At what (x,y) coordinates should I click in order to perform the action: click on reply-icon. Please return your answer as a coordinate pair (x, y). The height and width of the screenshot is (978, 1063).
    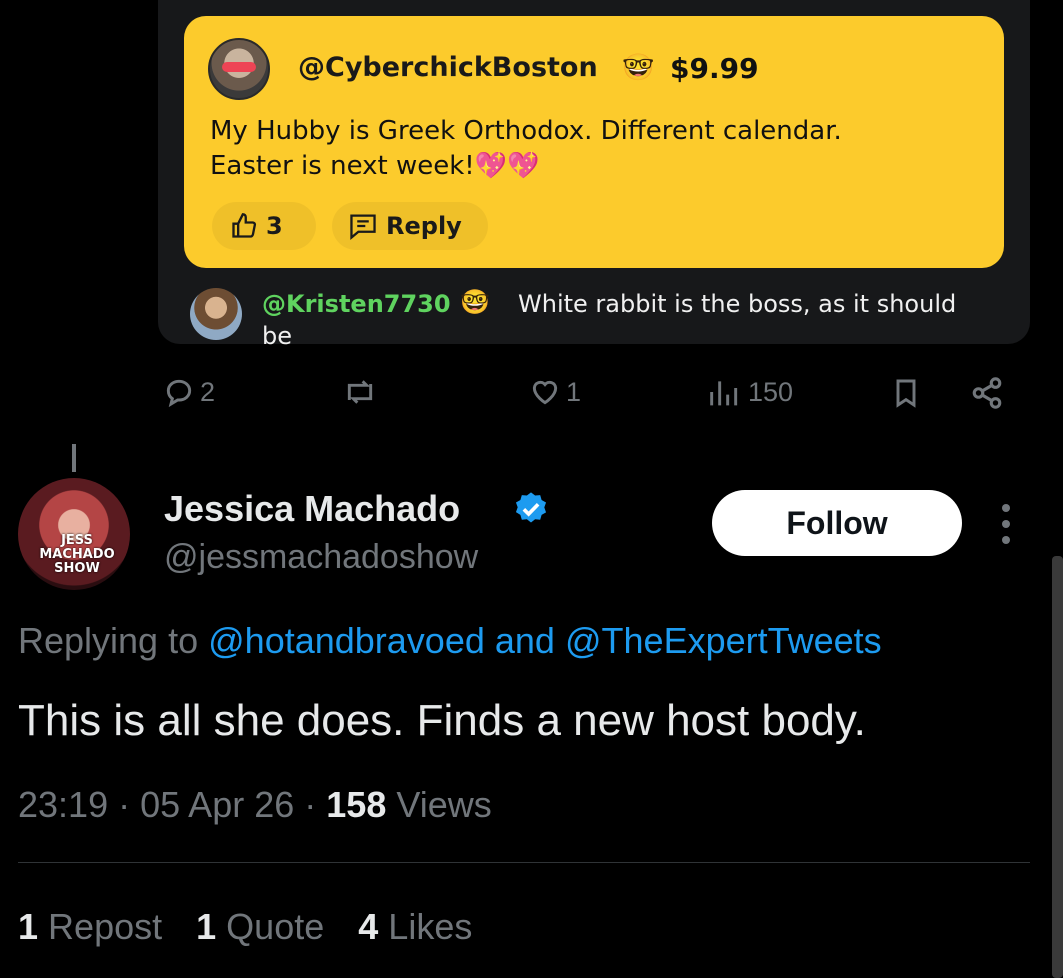
    Looking at the image, I should click on (179, 393).